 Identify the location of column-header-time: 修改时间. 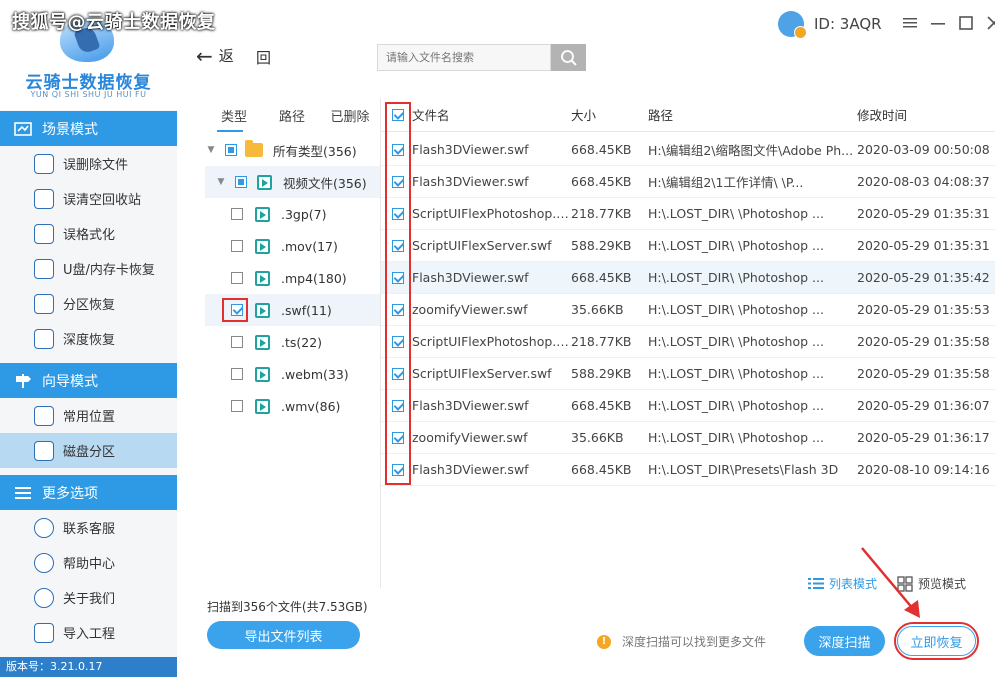
(926, 114).